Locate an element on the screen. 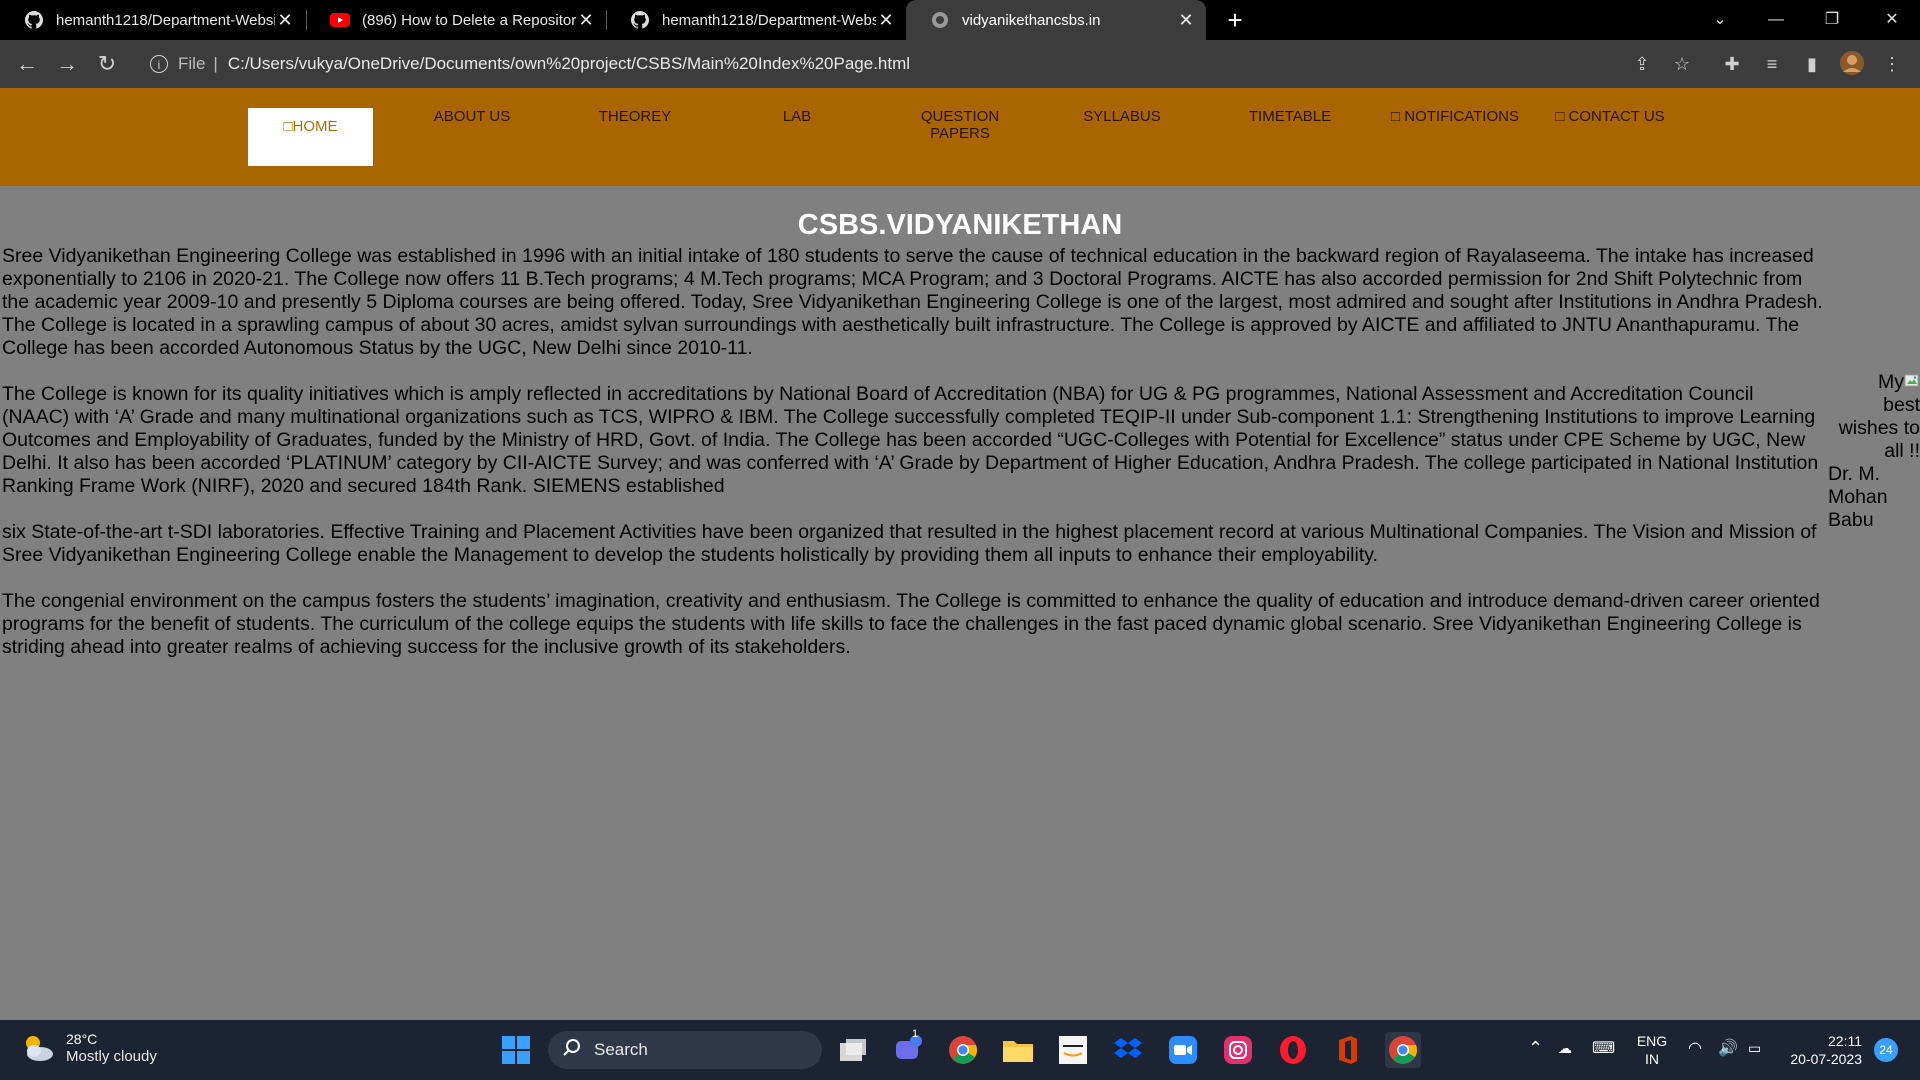 The image size is (1920, 1080). cloudy-weather-icon is located at coordinates (38, 1048).